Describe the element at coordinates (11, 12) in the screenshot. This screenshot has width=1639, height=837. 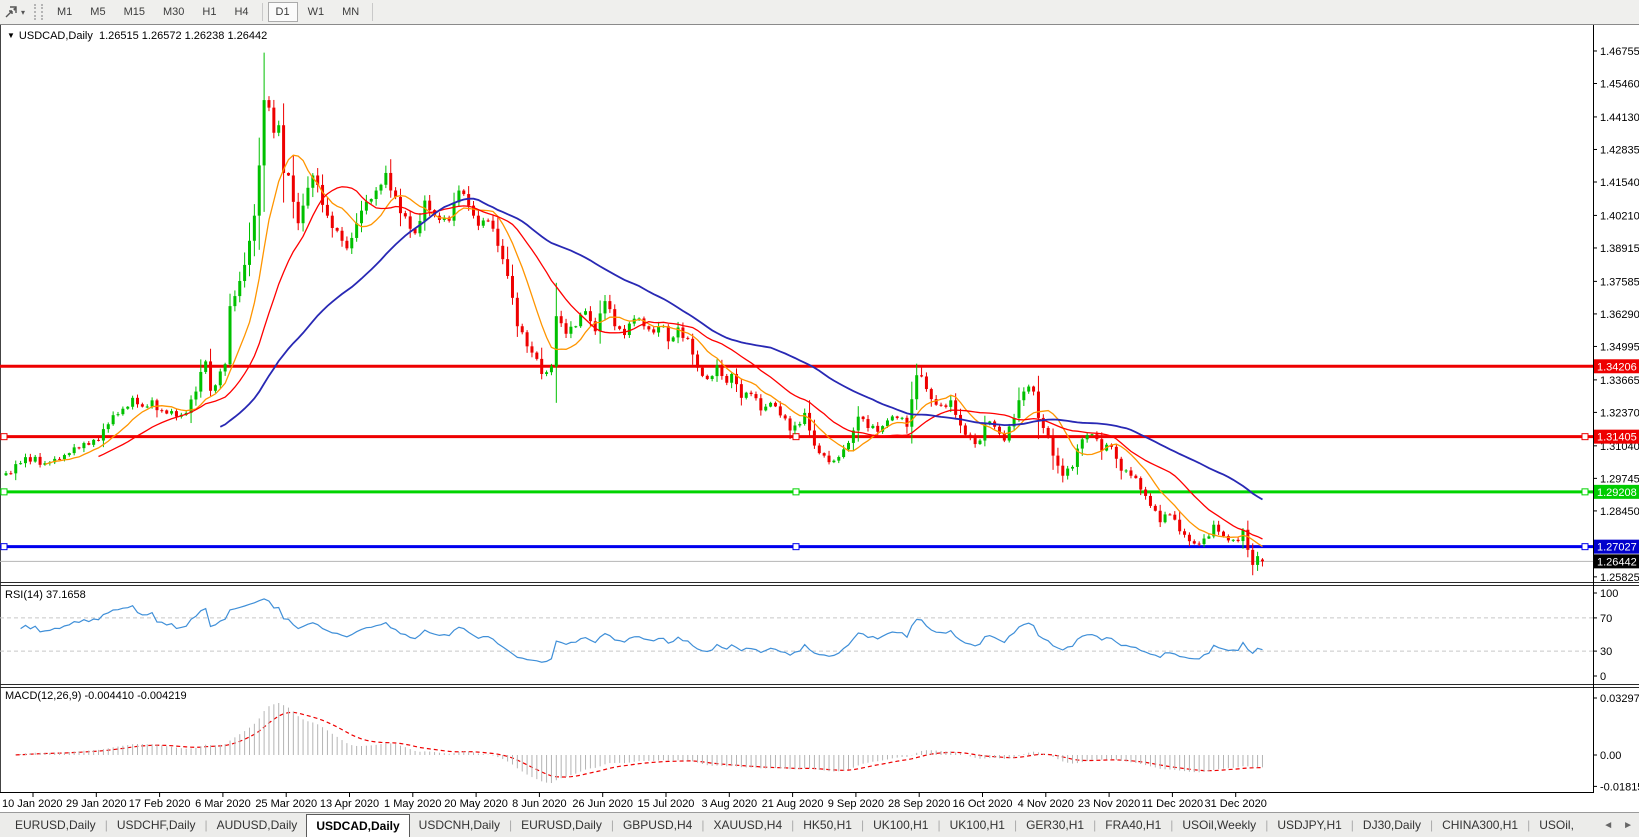
I see `cursor-arrows-icon` at that location.